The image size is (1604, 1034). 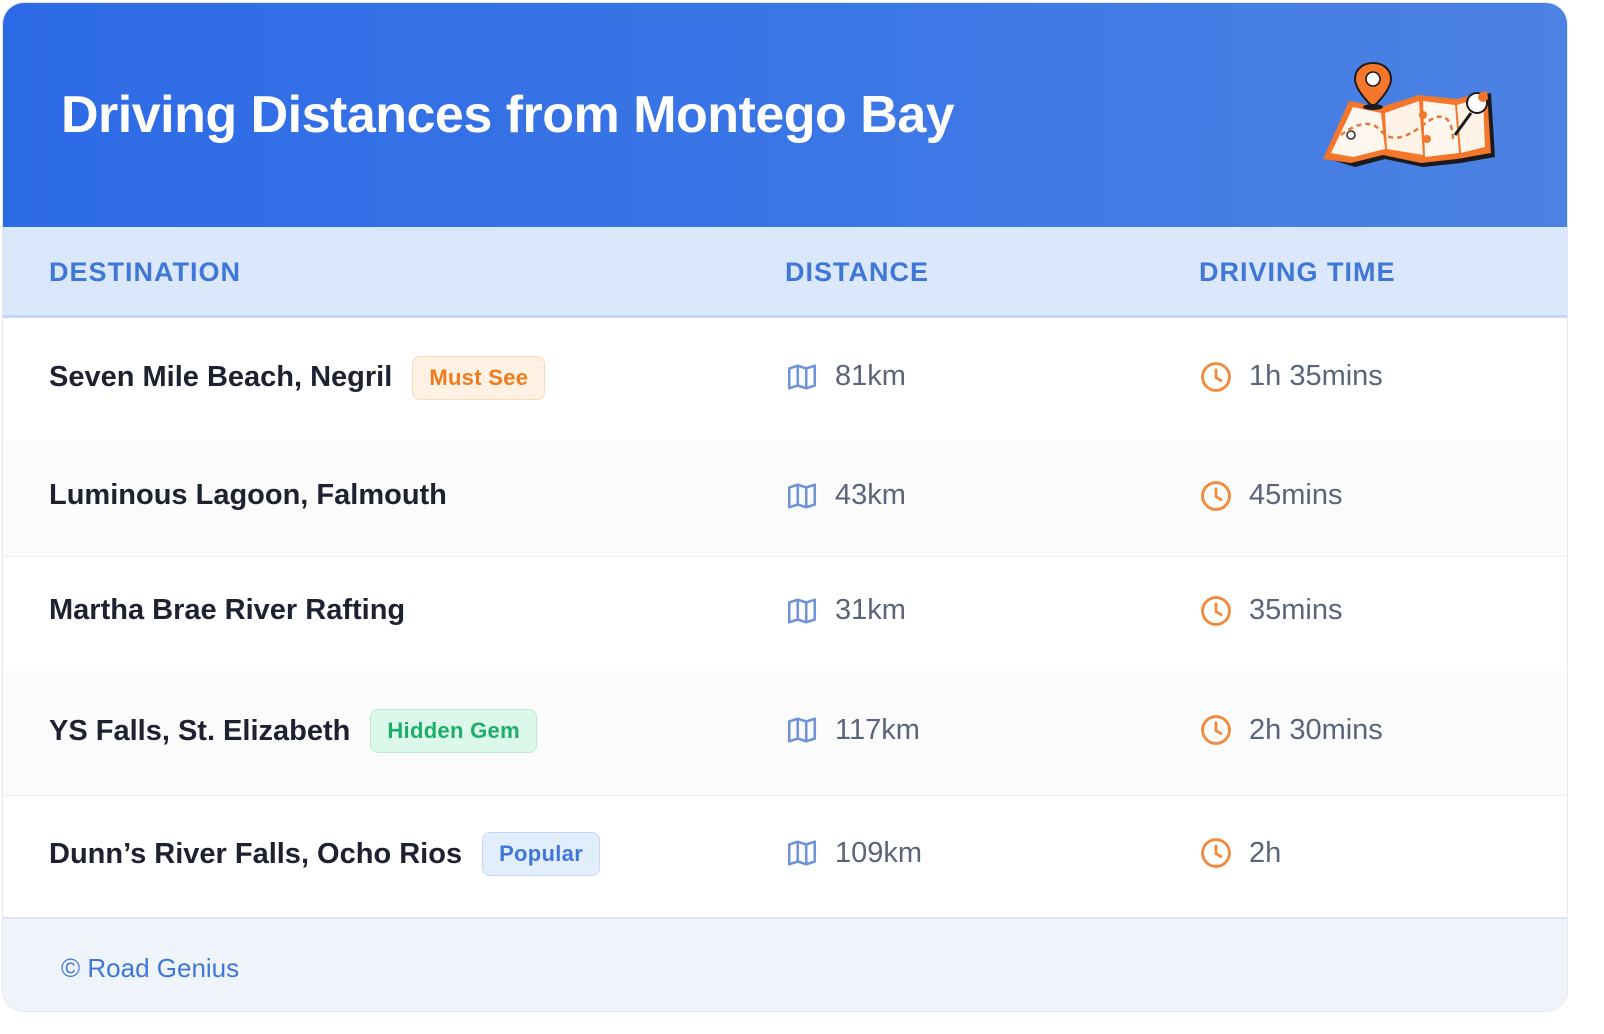 I want to click on tag-badge: Must See, so click(x=479, y=377).